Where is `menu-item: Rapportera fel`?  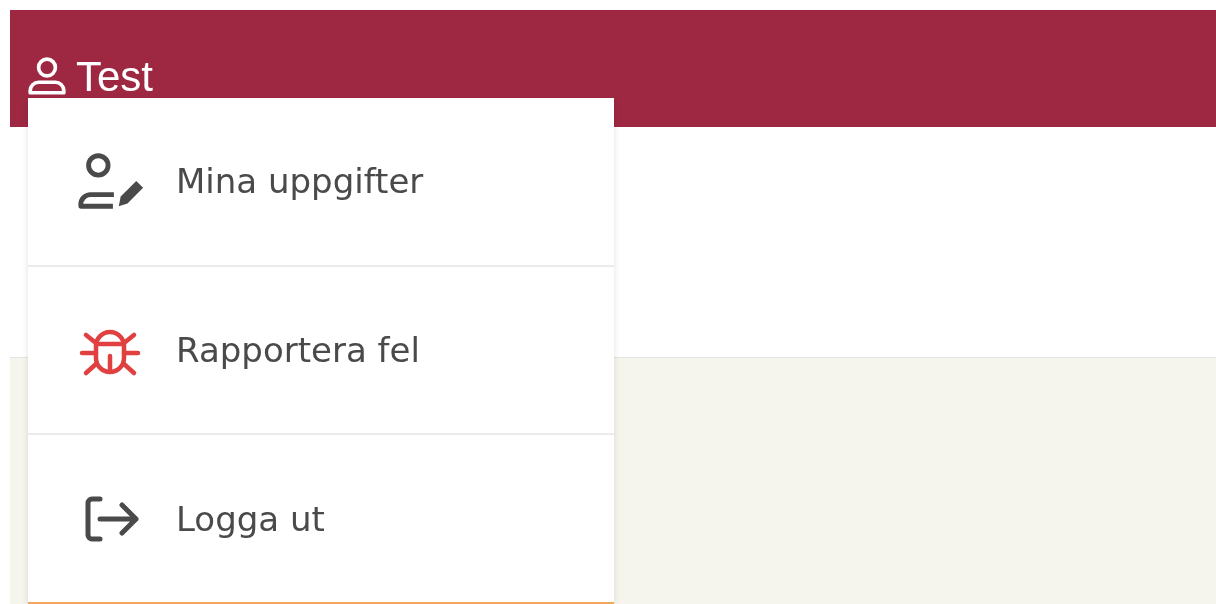 menu-item: Rapportera fel is located at coordinates (321, 351).